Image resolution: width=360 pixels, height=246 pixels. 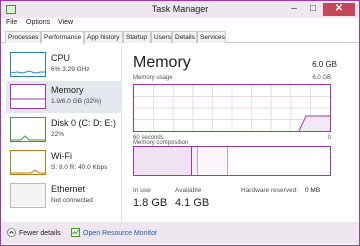 I want to click on page-title: Memory, so click(x=162, y=62).